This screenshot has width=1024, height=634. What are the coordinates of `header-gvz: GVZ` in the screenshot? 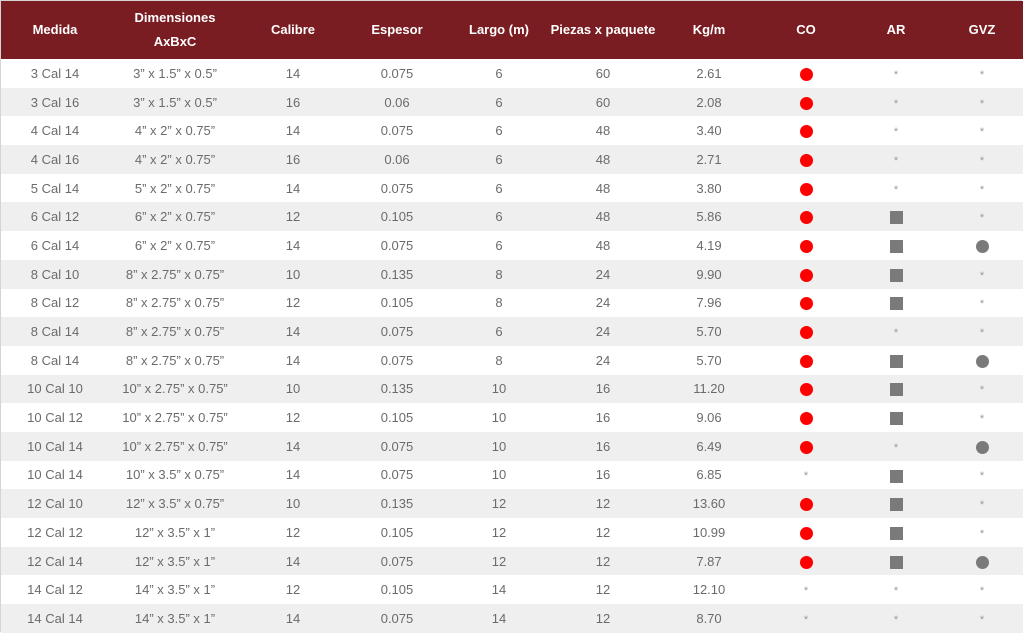 It's located at (982, 29).